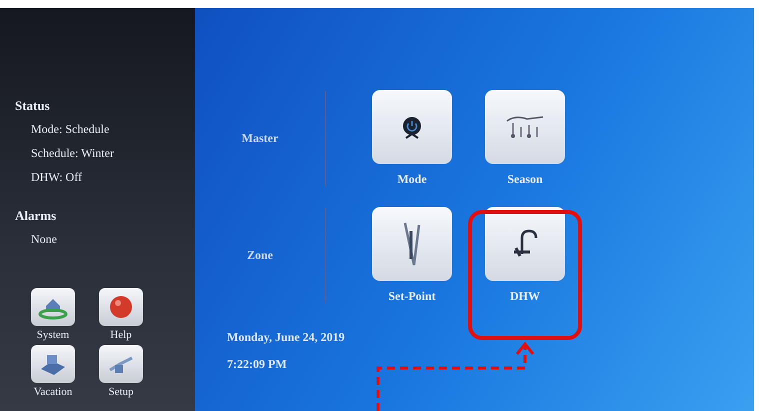 This screenshot has width=759, height=411. I want to click on alarm-text: None, so click(44, 239).